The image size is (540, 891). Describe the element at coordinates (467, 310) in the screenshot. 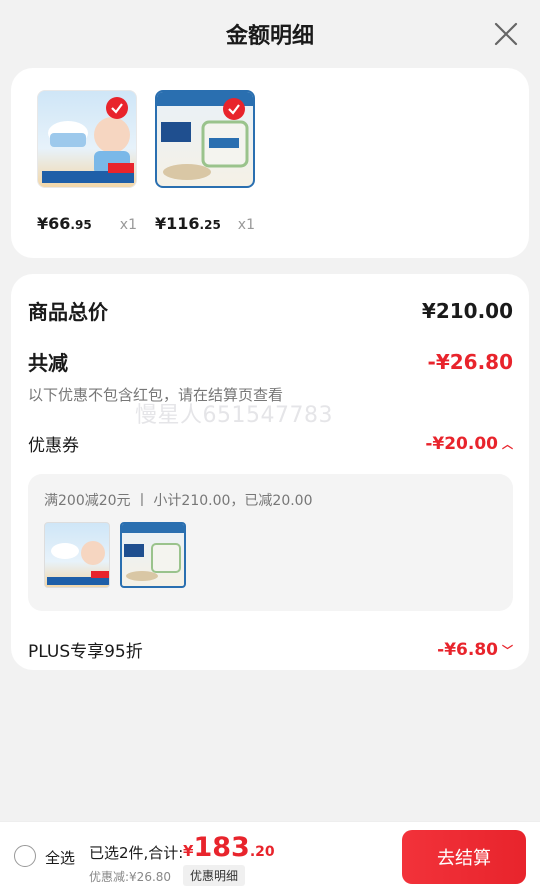

I see `total-value: ¥210.00` at that location.